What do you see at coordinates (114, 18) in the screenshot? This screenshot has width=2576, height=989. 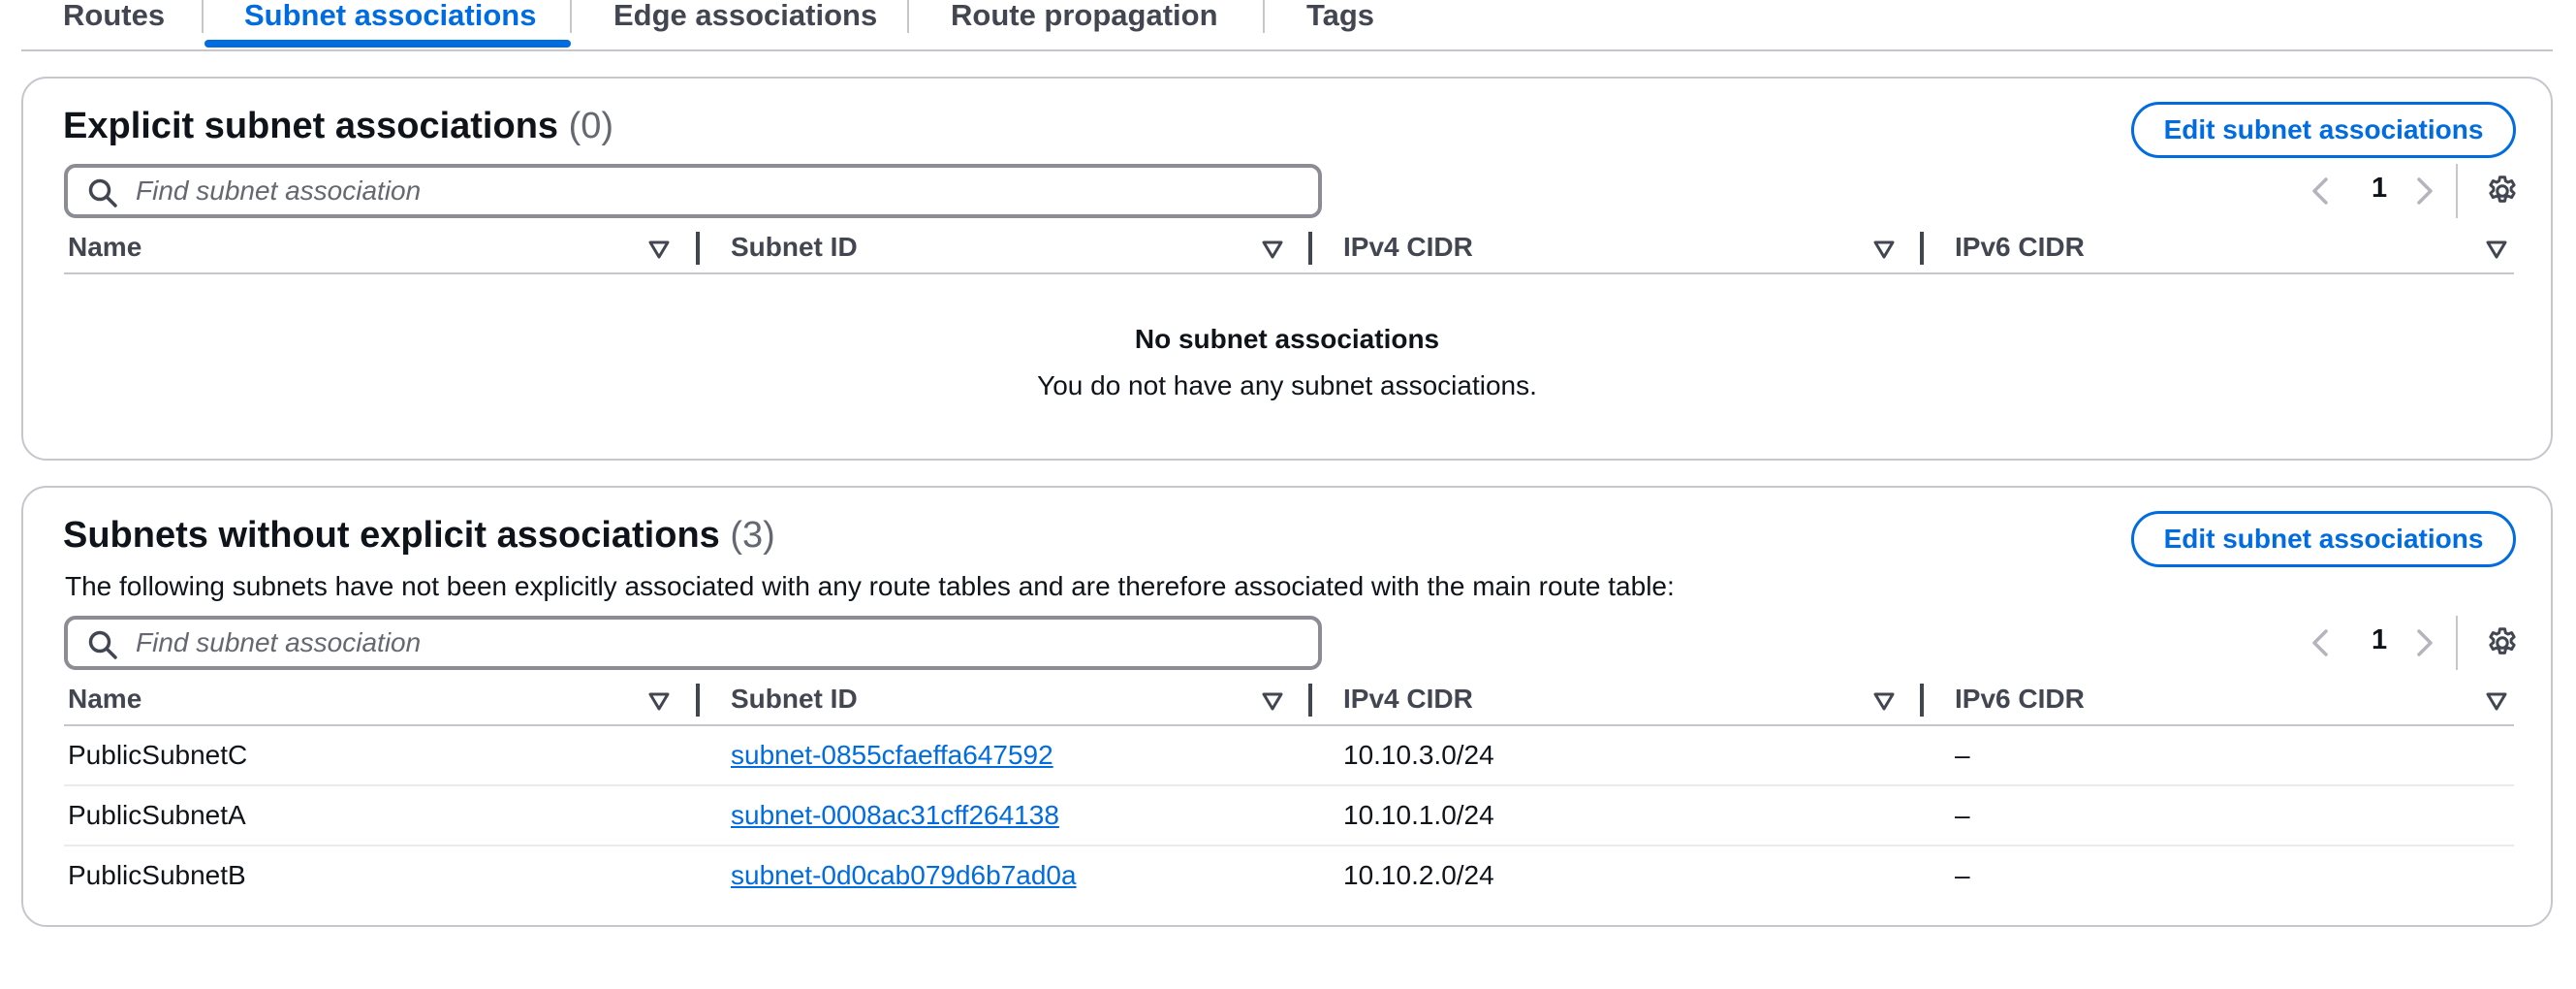 I see `tab-routes: Routes` at bounding box center [114, 18].